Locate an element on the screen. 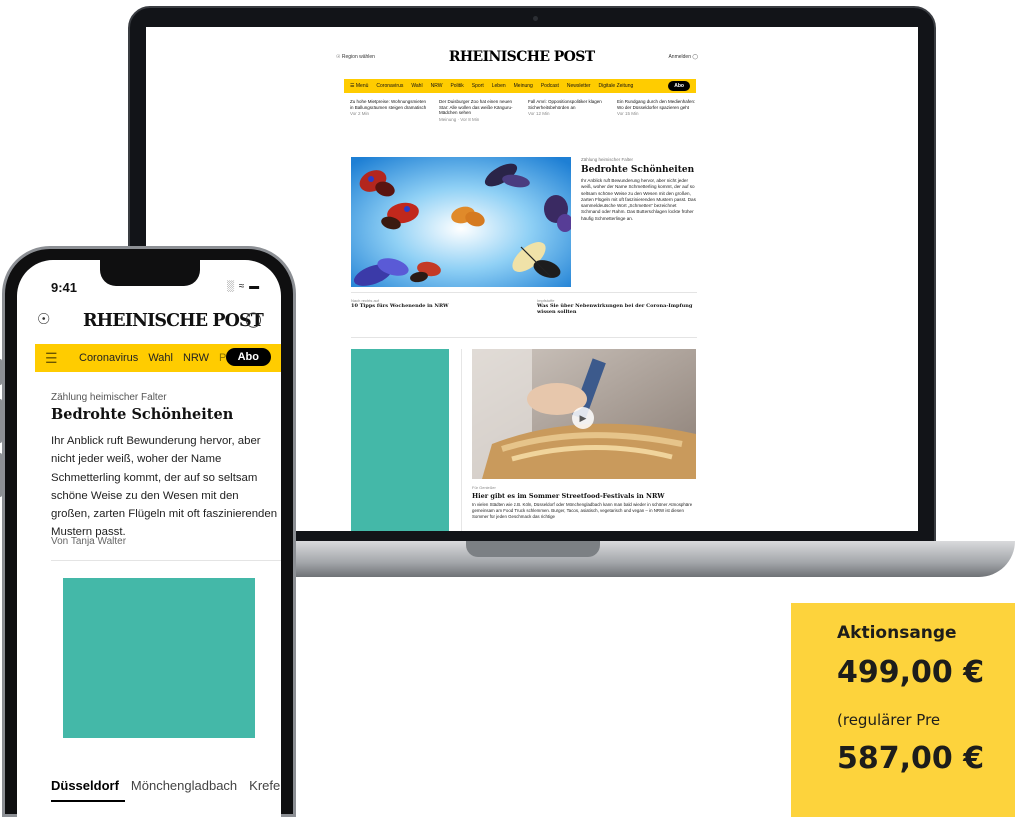  nav-item-sport: Sport is located at coordinates (478, 86).